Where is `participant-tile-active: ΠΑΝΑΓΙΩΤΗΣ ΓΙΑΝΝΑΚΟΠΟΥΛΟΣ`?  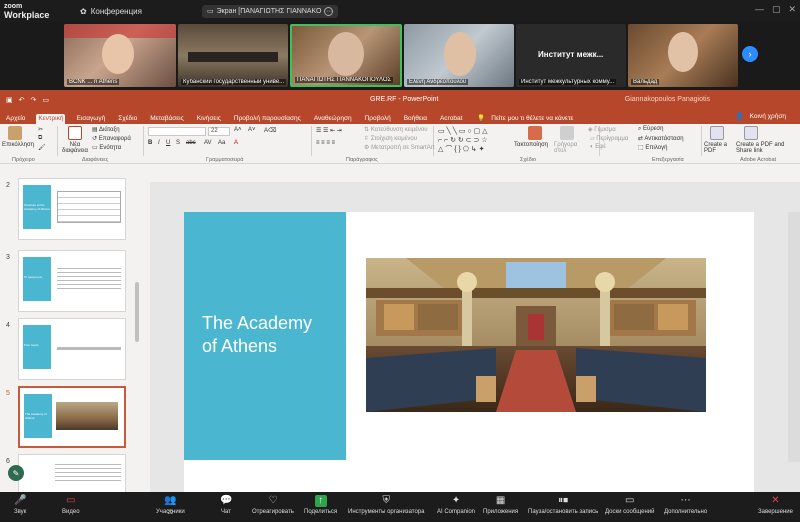 participant-tile-active: ΠΑΝΑΓΙΩΤΗΣ ΓΙΑΝΝΑΚΟΠΟΥΛΟΣ is located at coordinates (346, 55).